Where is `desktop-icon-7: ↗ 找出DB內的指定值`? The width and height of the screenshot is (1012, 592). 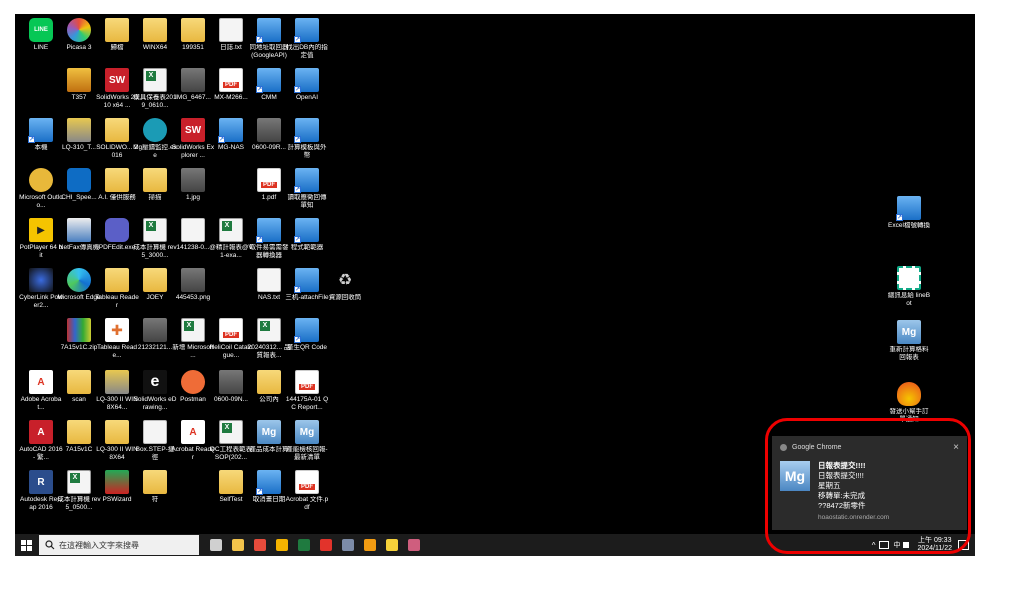 desktop-icon-7: ↗ 找出DB內的指定值 is located at coordinates (307, 38).